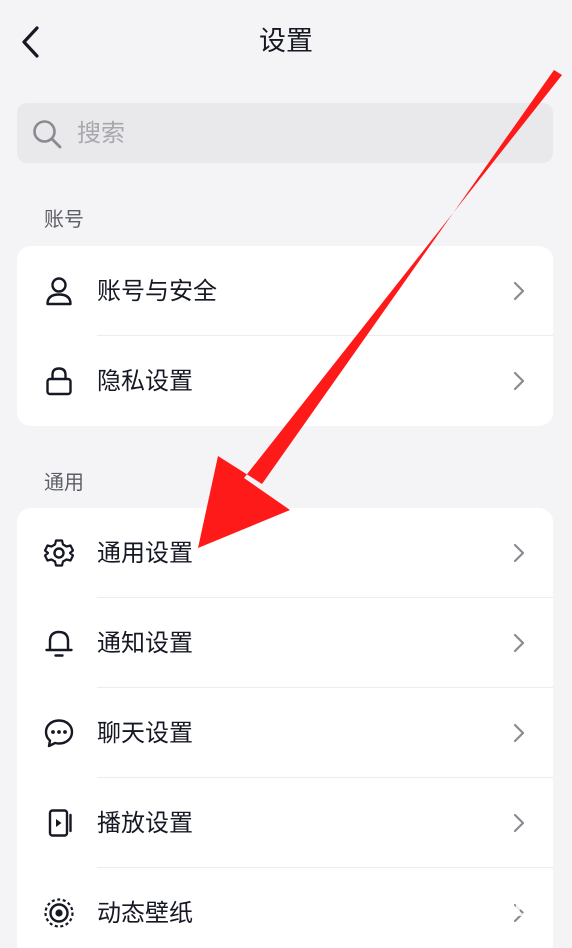  What do you see at coordinates (145, 381) in the screenshot?
I see `settings-item-label: 隐私设置` at bounding box center [145, 381].